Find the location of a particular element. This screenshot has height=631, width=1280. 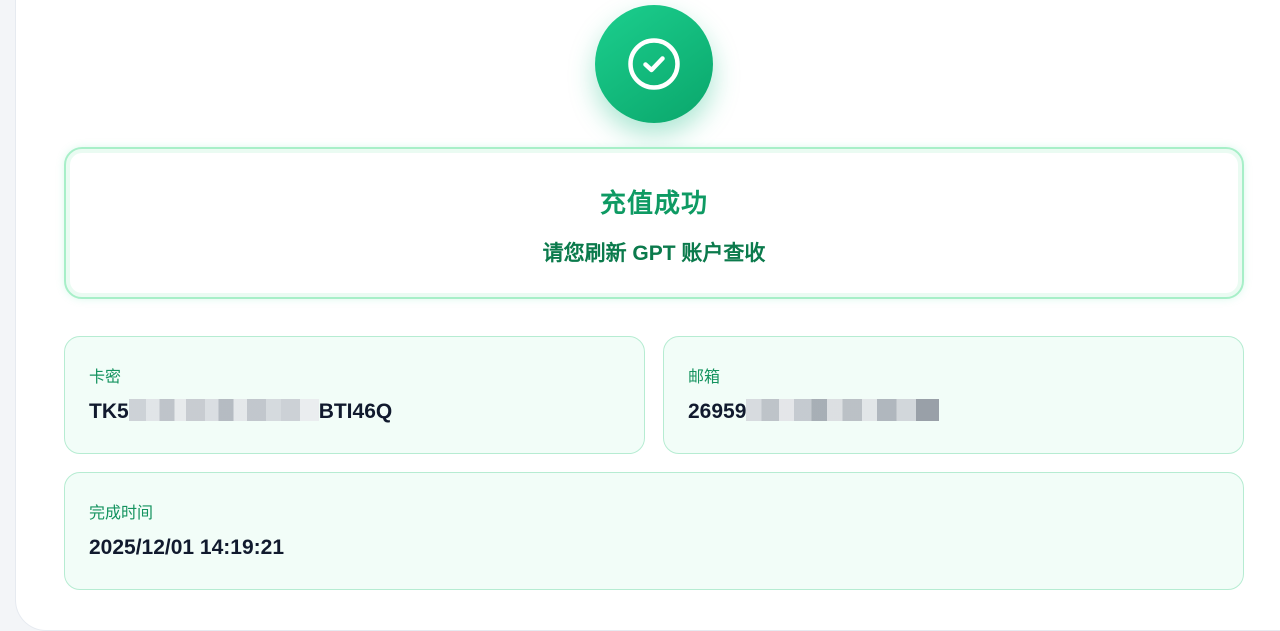

email-value-prefix: 26959 is located at coordinates (717, 411).